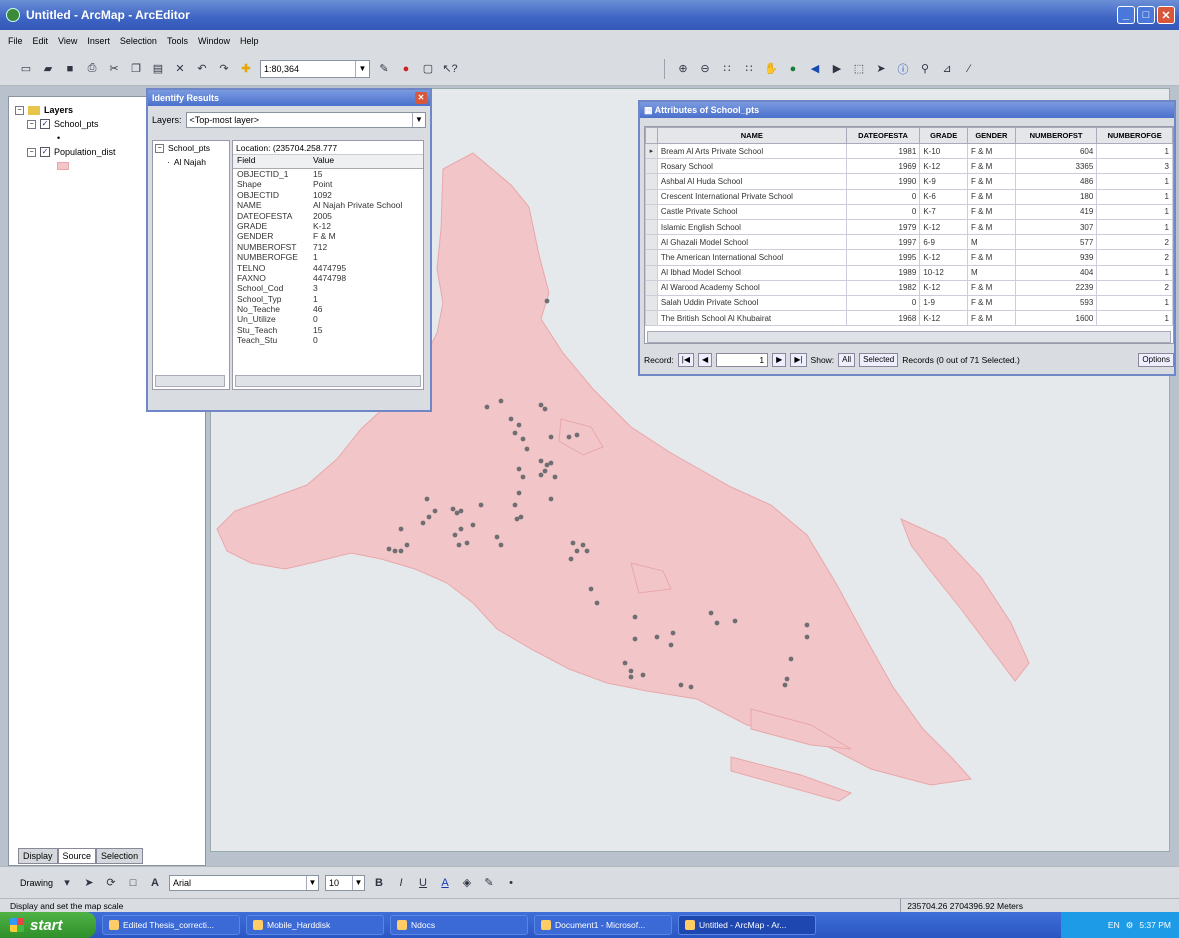 Image resolution: width=1179 pixels, height=938 pixels. Describe the element at coordinates (883, 135) in the screenshot. I see `column-header: DATEOFESTA` at that location.